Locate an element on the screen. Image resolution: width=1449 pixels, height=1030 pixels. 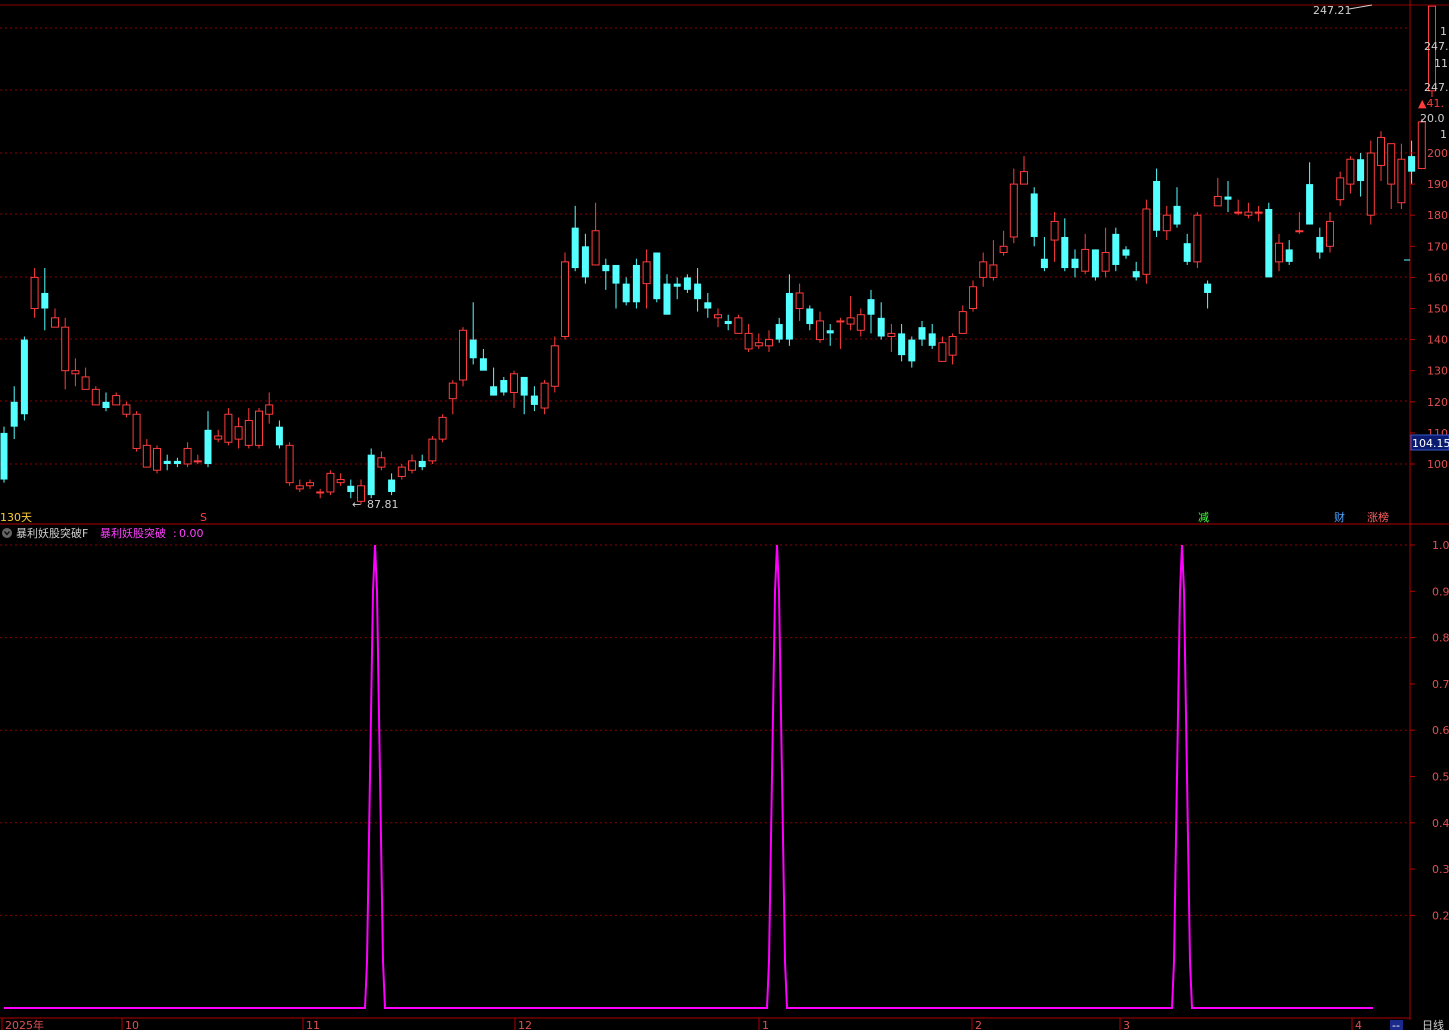
marker-fin: 财 is located at coordinates (1339, 517).